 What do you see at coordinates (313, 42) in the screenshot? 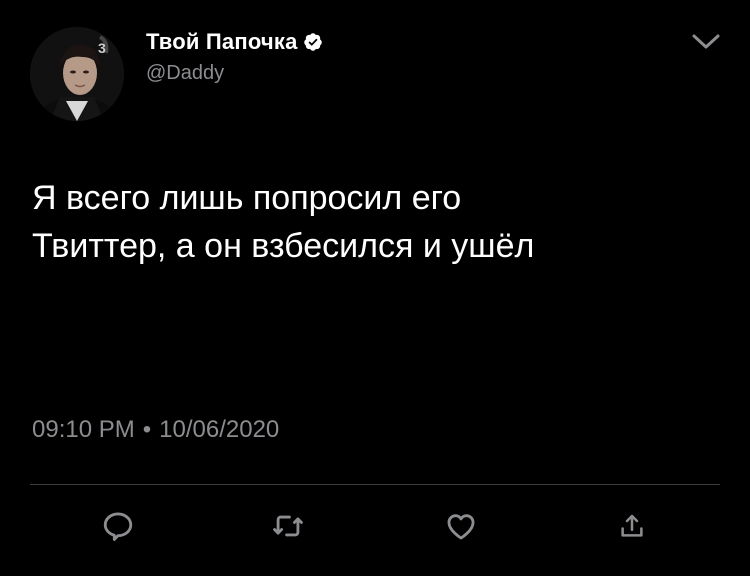
I see `verified-badge-icon` at bounding box center [313, 42].